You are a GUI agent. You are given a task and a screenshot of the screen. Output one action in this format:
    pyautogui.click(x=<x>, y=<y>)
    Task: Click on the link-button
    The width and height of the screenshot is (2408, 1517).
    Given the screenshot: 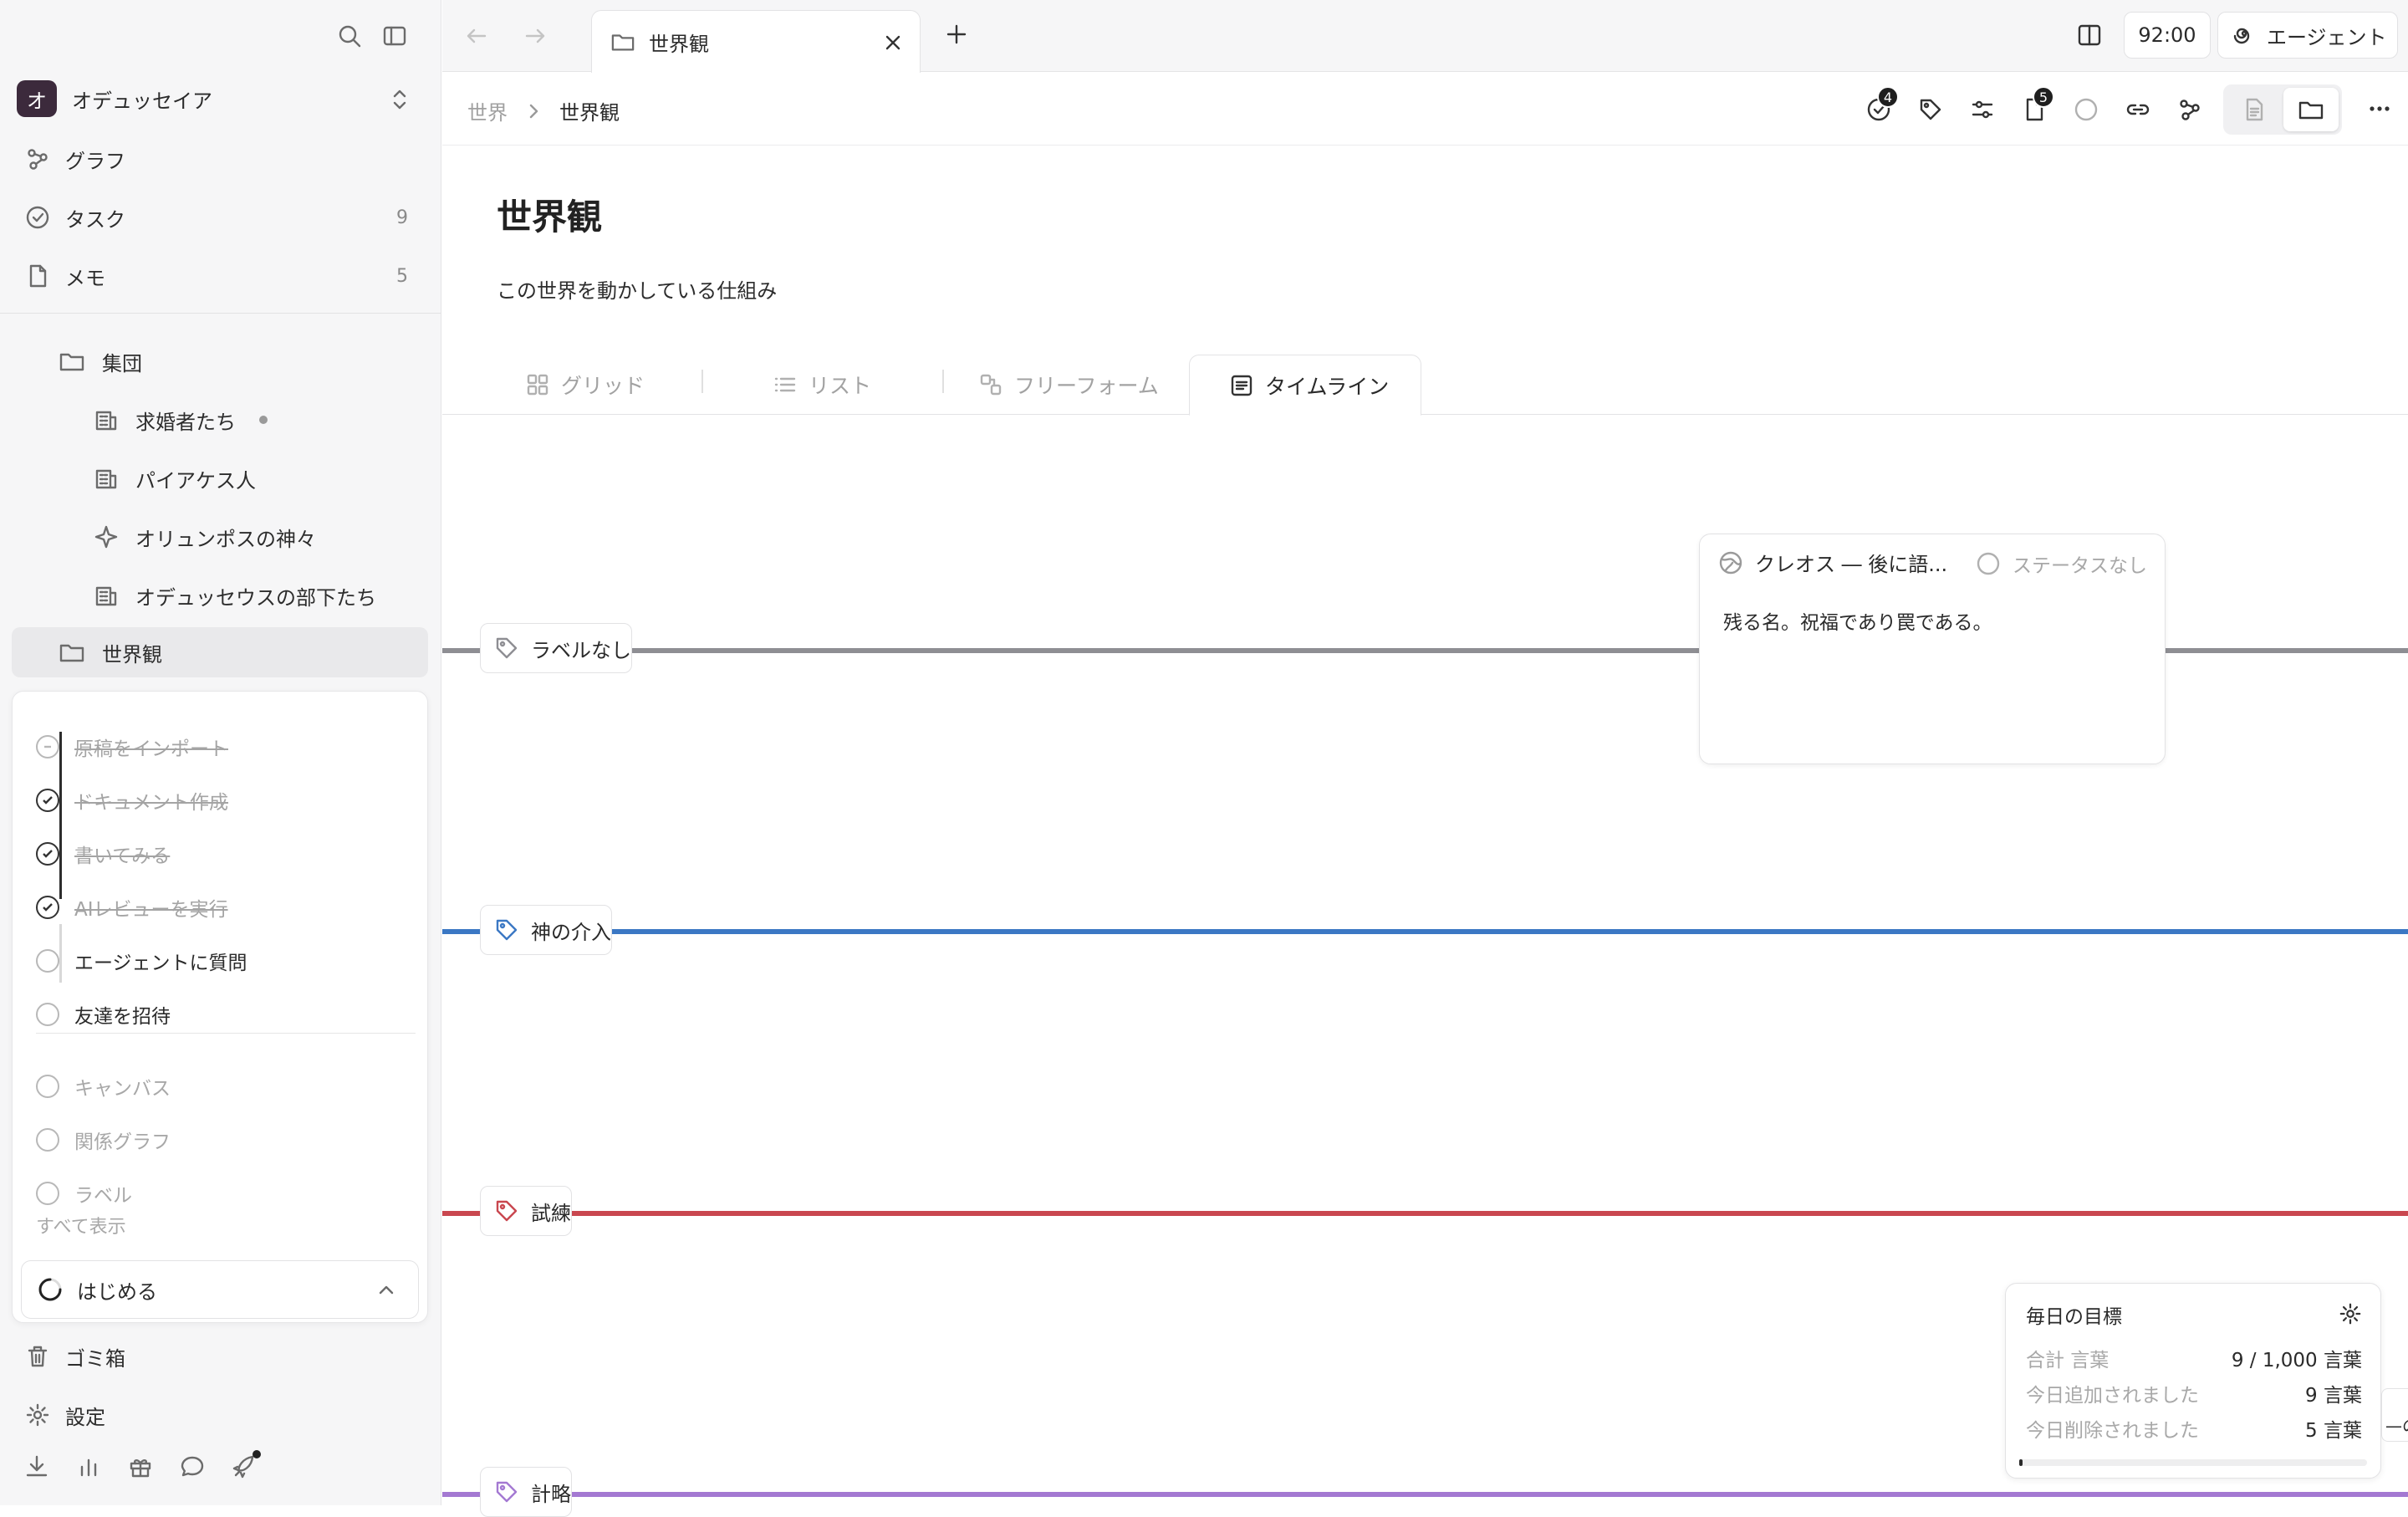 What is the action you would take?
    pyautogui.click(x=2138, y=109)
    